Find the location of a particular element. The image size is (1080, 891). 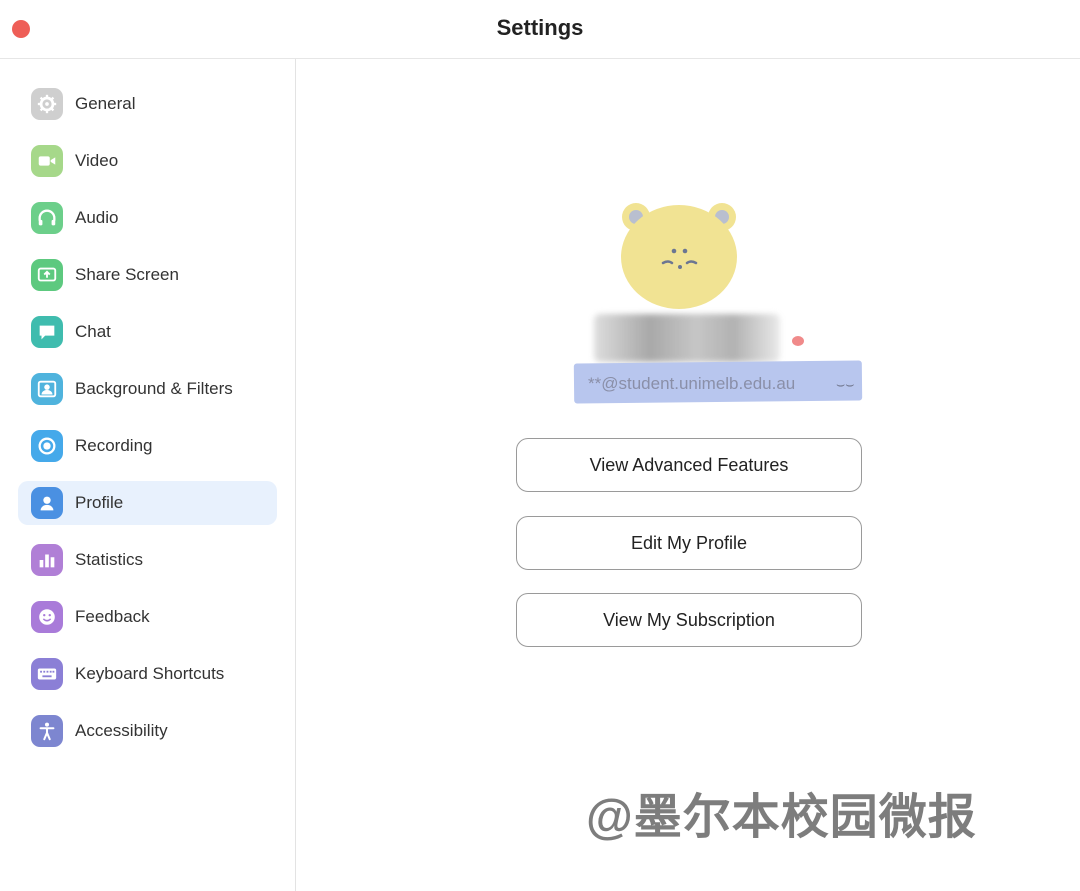

sidebar-item-label: Share Screen is located at coordinates (127, 274).